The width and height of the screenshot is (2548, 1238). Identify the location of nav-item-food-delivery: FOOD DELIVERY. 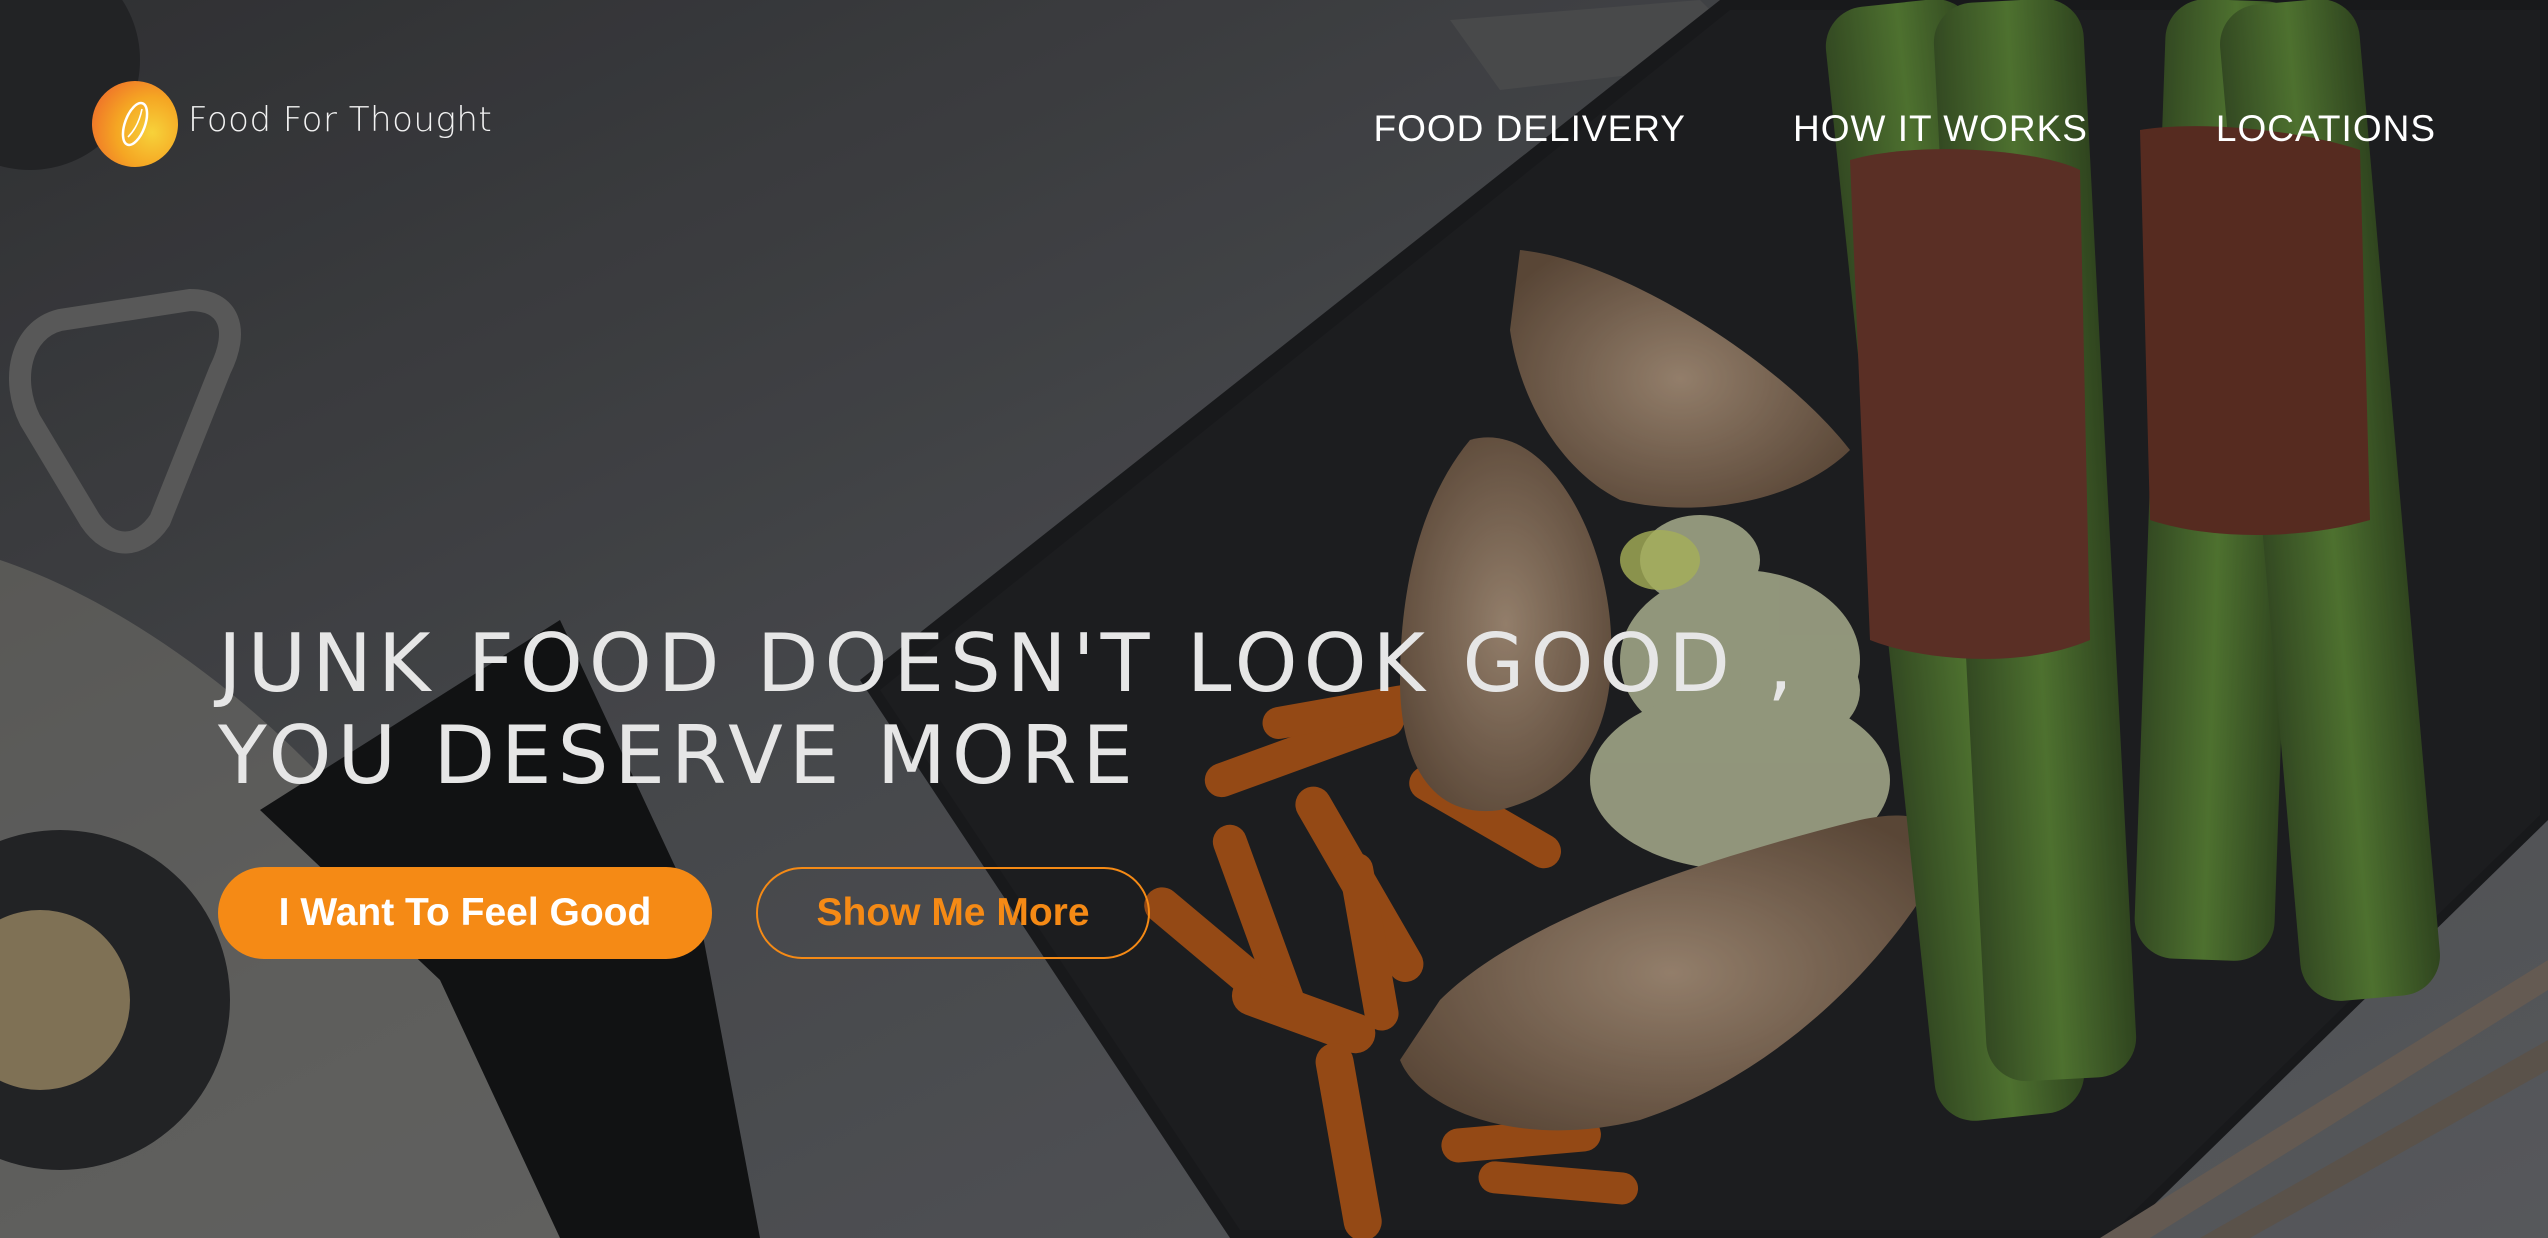
(1529, 129).